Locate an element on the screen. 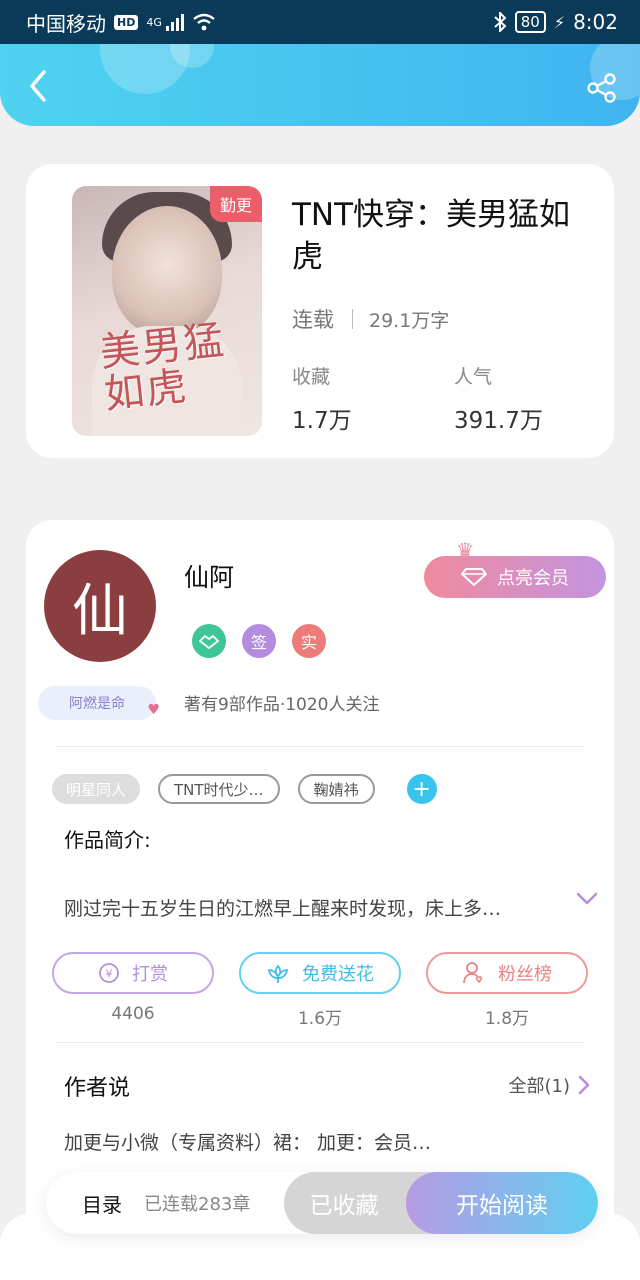  start-reading-button: 开始阅读 is located at coordinates (502, 1203).